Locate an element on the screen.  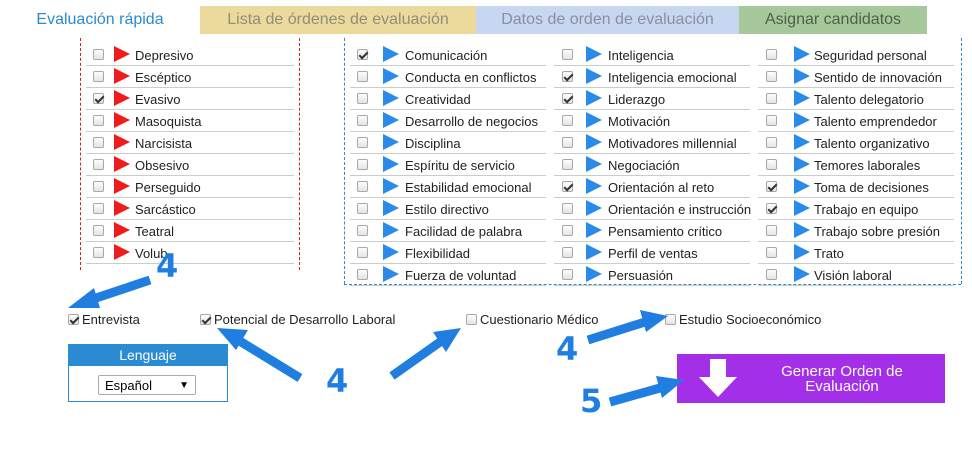
list-item: Masoquista is located at coordinates (190, 121).